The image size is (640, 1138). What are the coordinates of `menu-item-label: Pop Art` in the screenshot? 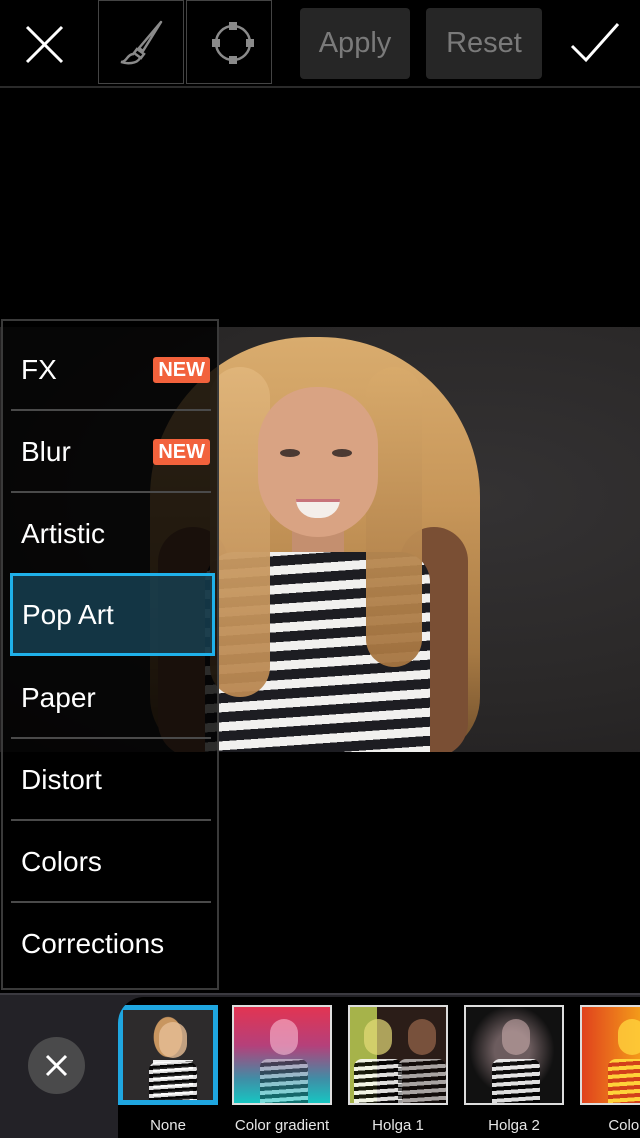 It's located at (68, 614).